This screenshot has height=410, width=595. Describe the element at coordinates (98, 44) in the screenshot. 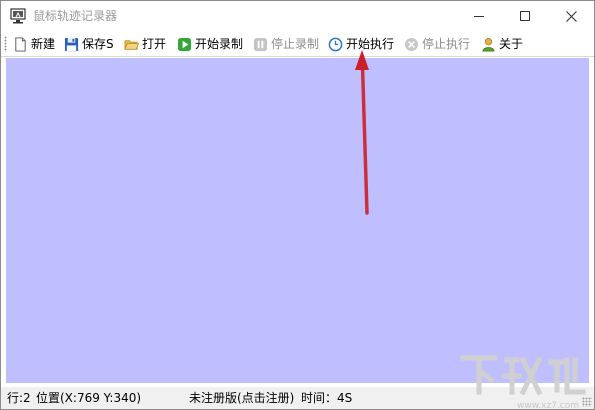

I see `save-label: 保存S` at that location.